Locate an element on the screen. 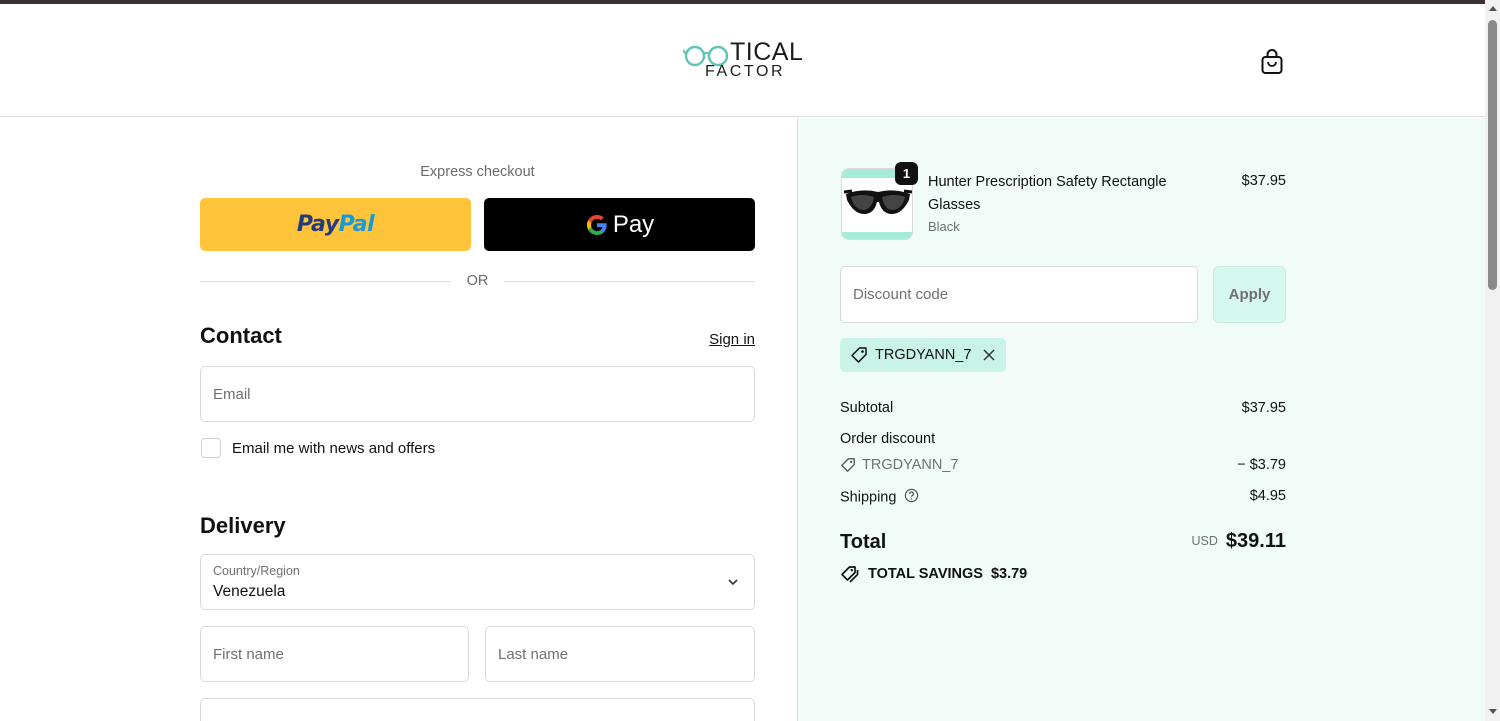 Image resolution: width=1500 pixels, height=721 pixels. last-name-field is located at coordinates (620, 654).